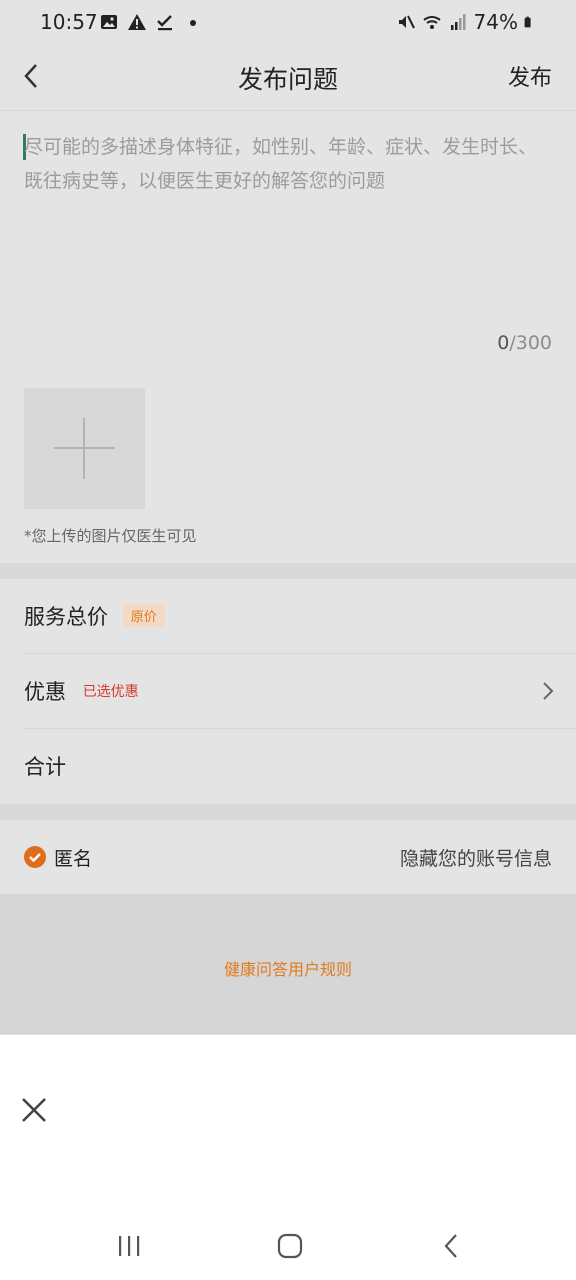 The image size is (576, 1280). Describe the element at coordinates (34, 1110) in the screenshot. I see `close-icon` at that location.